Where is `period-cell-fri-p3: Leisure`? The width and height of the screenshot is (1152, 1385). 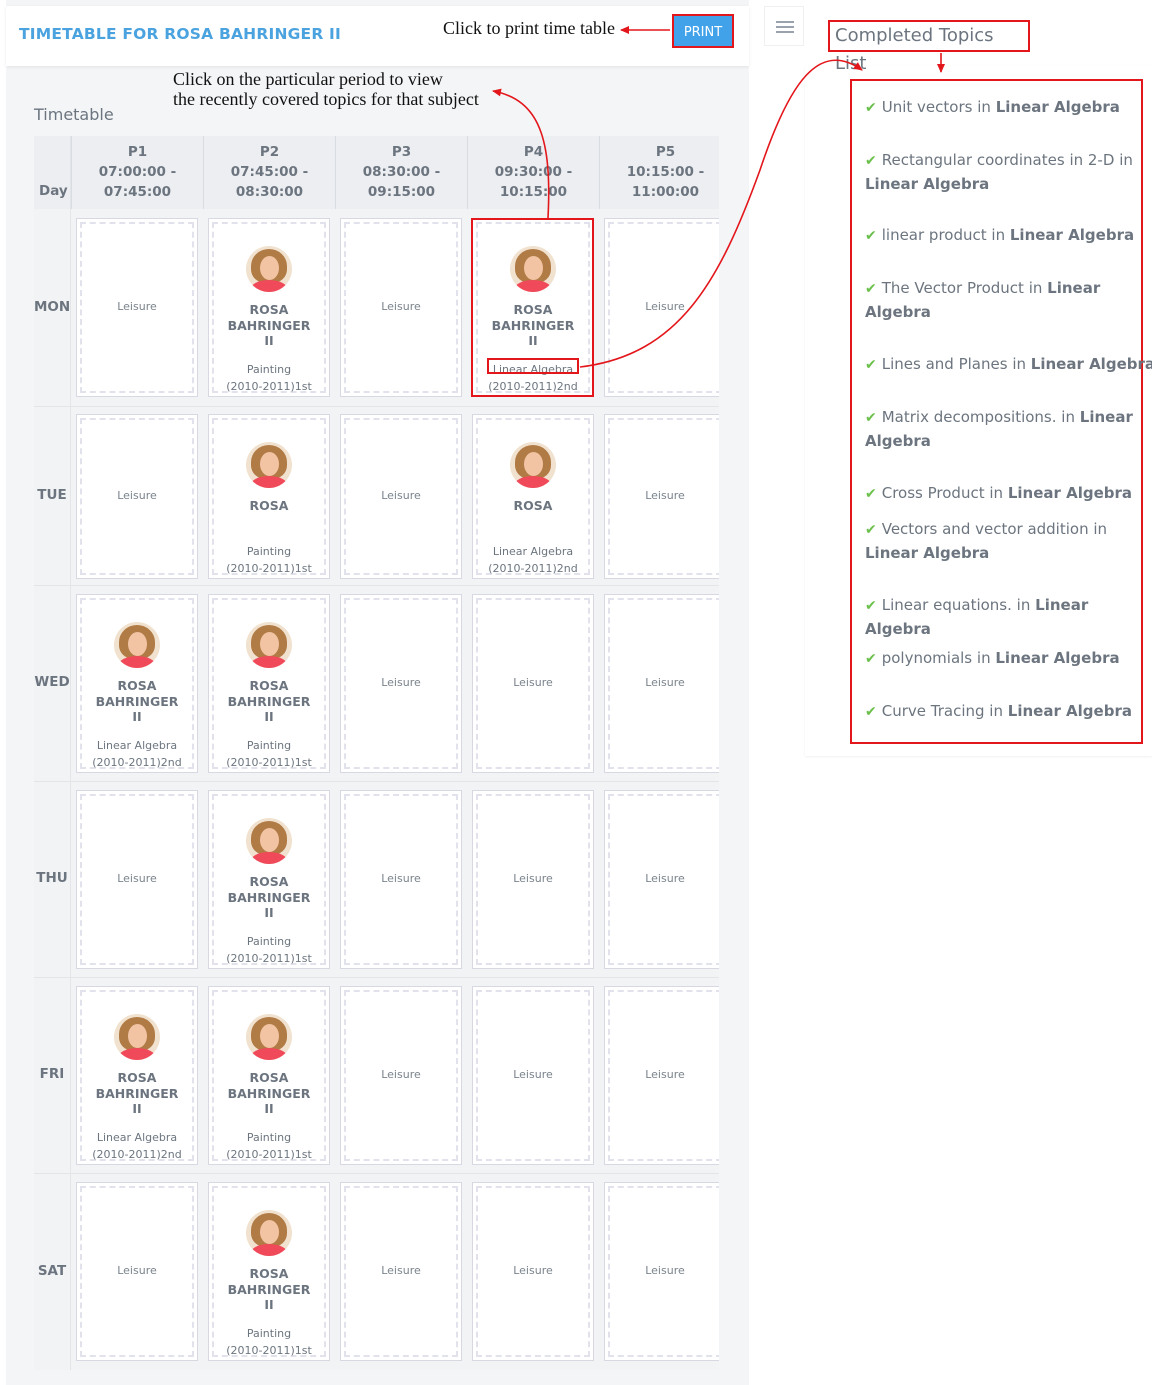
period-cell-fri-p3: Leisure is located at coordinates (401, 1075).